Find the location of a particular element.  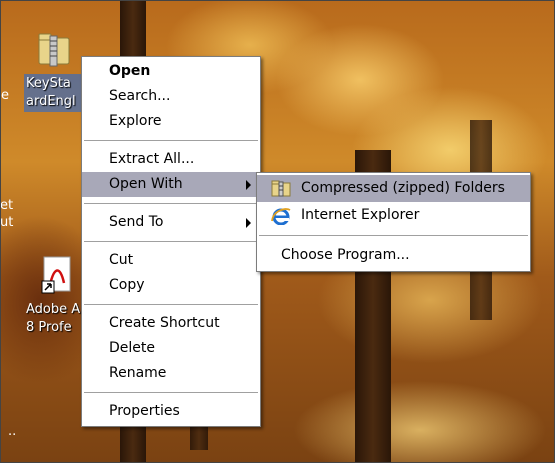

desktop-edge-text: e is located at coordinates (5, 95).